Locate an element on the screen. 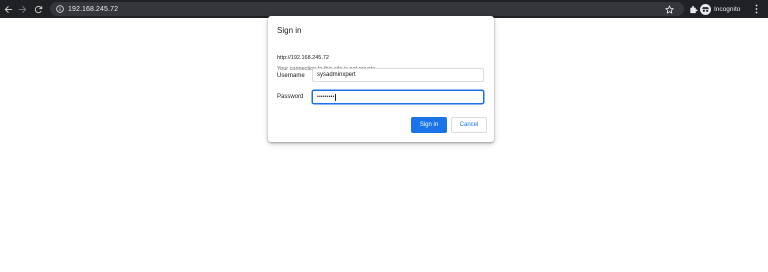 The image size is (768, 272). cancel-button: Cancel is located at coordinates (469, 125).